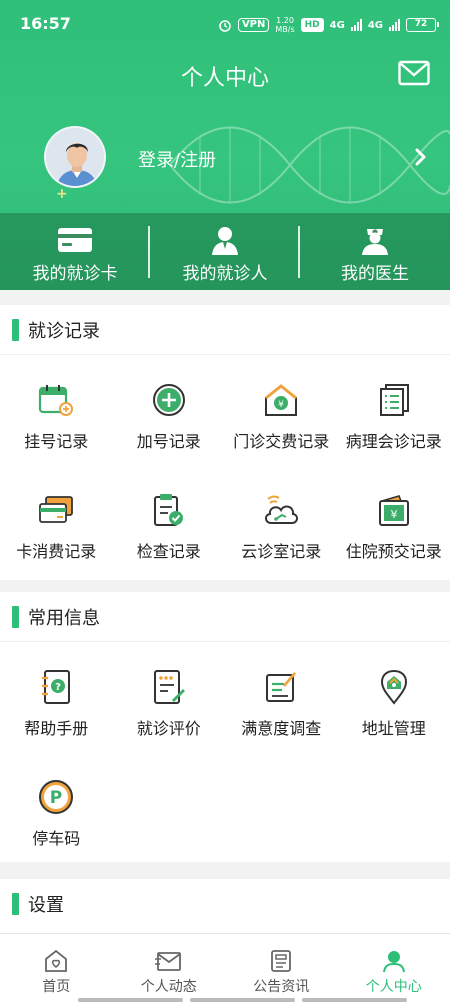 The width and height of the screenshot is (450, 1003). What do you see at coordinates (281, 687) in the screenshot?
I see `survey-icon` at bounding box center [281, 687].